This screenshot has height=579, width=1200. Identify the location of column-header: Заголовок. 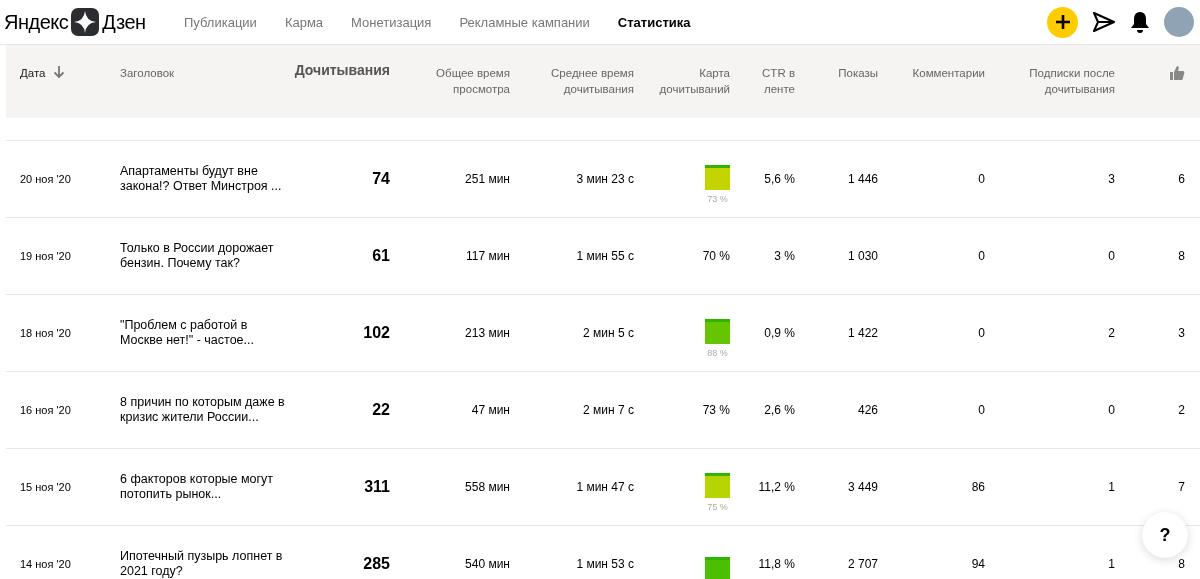
(147, 73).